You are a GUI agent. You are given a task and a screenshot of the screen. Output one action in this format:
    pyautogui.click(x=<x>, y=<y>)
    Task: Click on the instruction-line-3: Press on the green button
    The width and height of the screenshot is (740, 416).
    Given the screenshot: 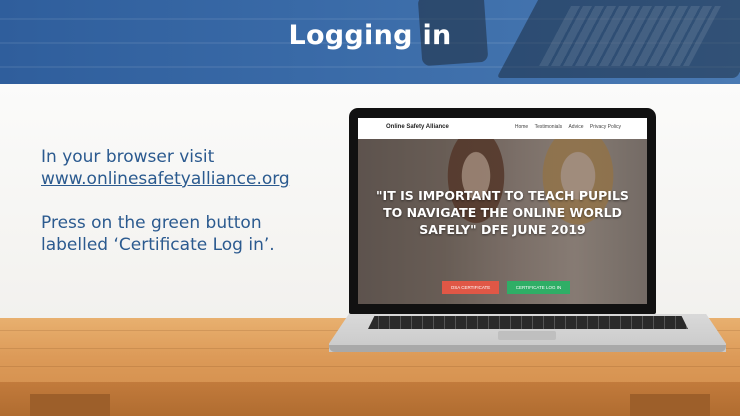 What is the action you would take?
    pyautogui.click(x=151, y=223)
    